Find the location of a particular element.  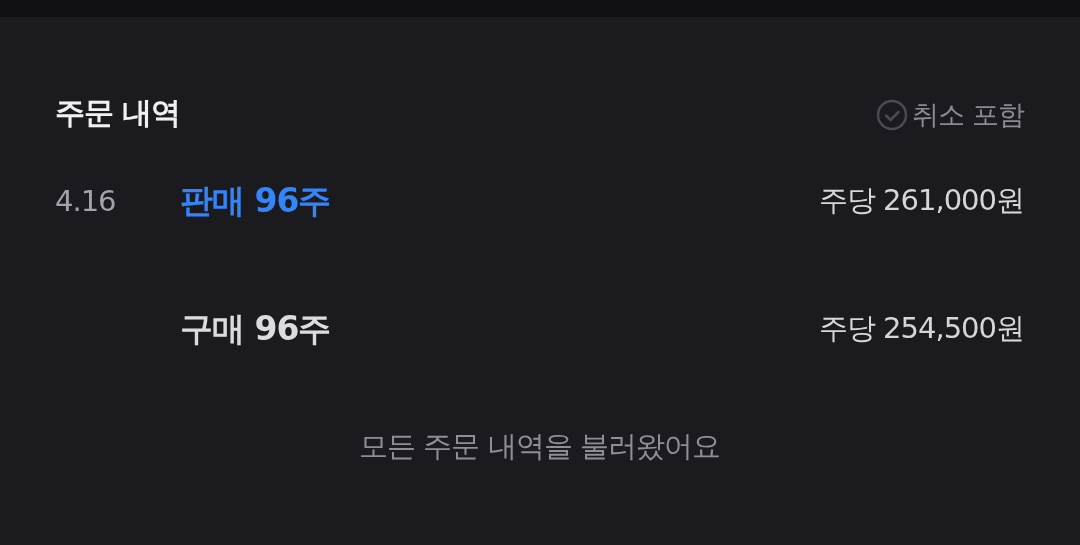

order-quantity: 구매 96주 is located at coordinates (256, 328).